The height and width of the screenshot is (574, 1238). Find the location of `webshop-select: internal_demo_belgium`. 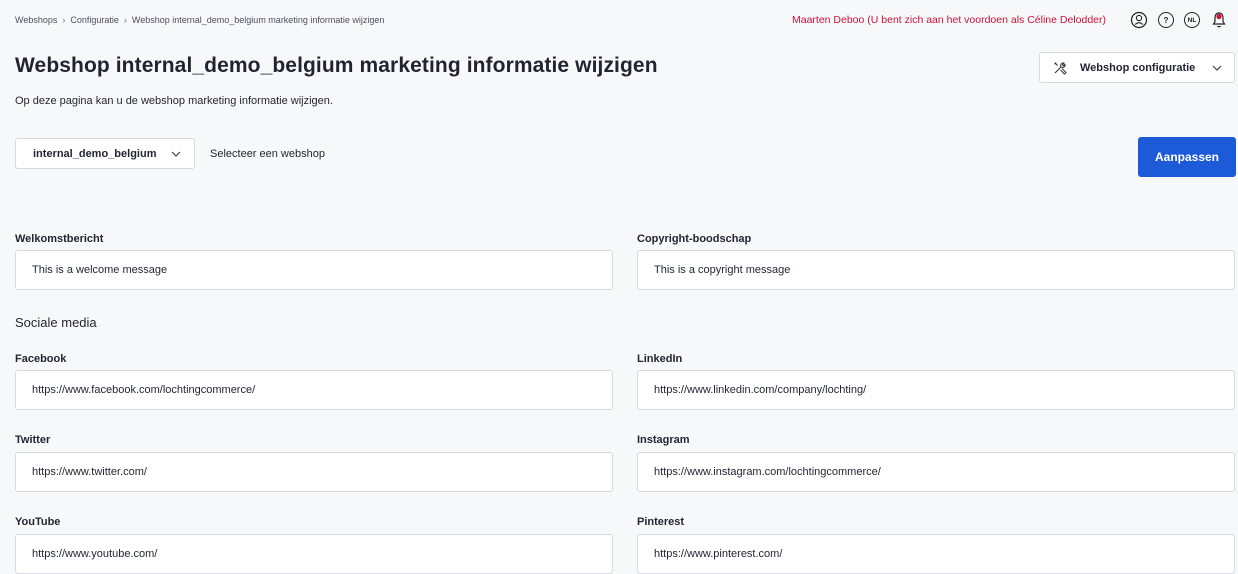

webshop-select: internal_demo_belgium is located at coordinates (105, 153).